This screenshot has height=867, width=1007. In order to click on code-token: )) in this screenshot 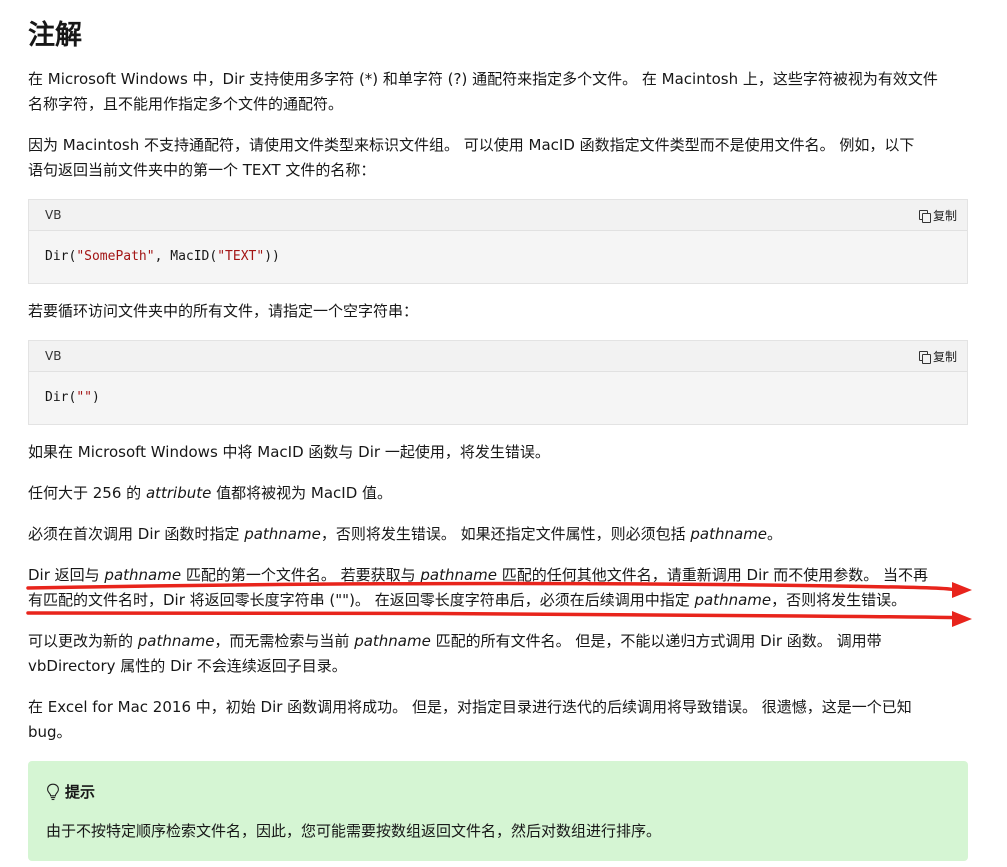, I will do `click(272, 256)`.